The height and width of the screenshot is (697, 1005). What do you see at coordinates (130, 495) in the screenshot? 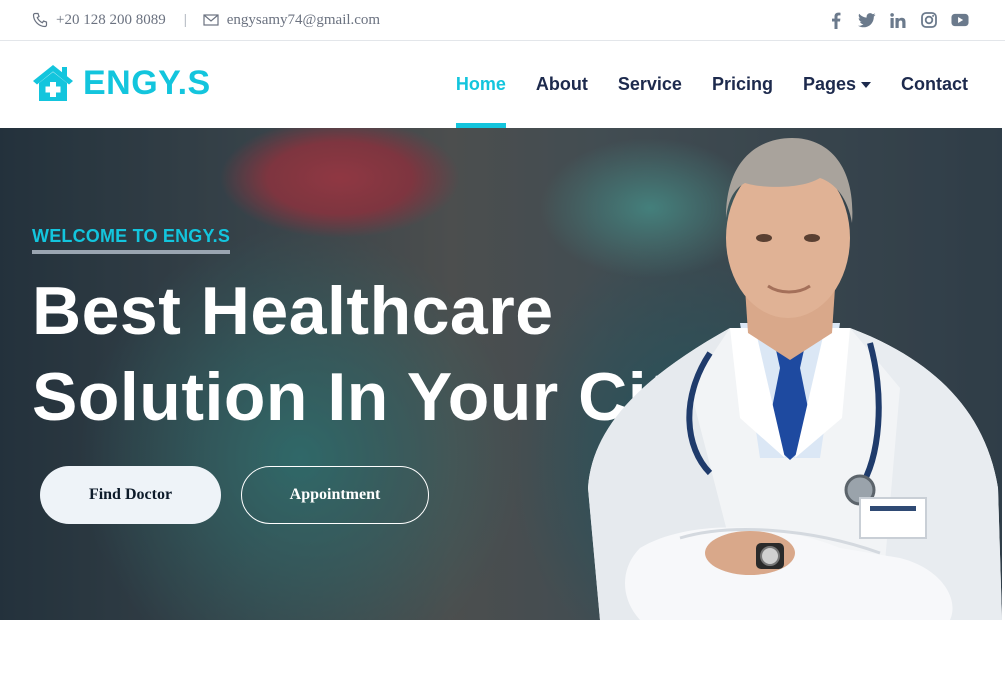
I see `find-doctor-button: Find Doctor` at bounding box center [130, 495].